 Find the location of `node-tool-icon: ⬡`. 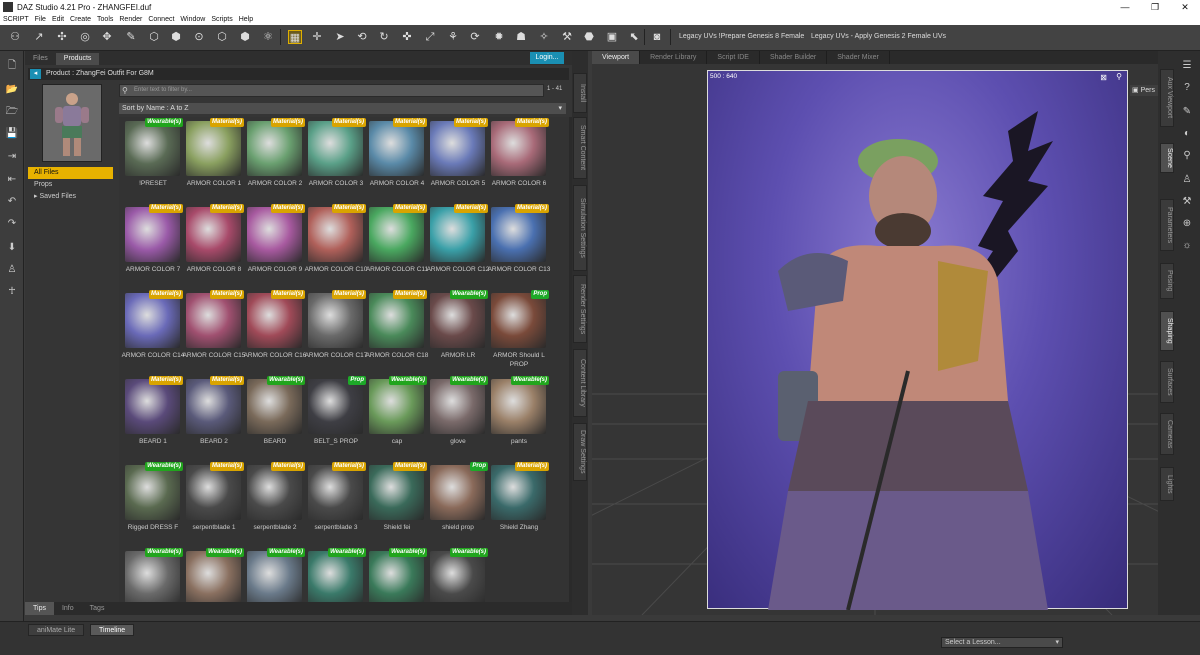

node-tool-icon: ⬡ is located at coordinates (154, 37).